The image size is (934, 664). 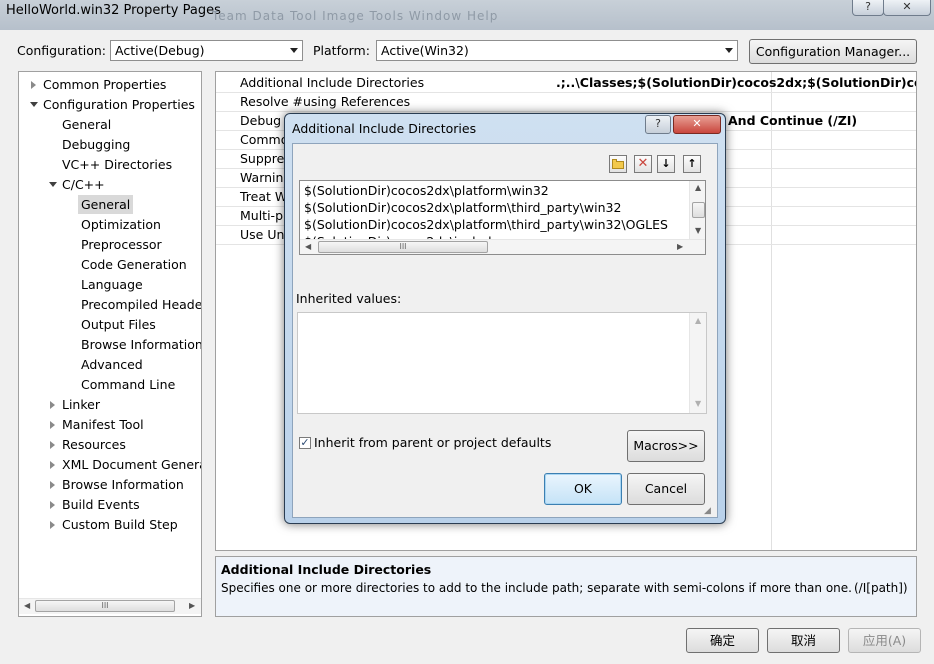 I want to click on list-horizontal-scrollbar: ◀ III ▶, so click(x=502, y=246).